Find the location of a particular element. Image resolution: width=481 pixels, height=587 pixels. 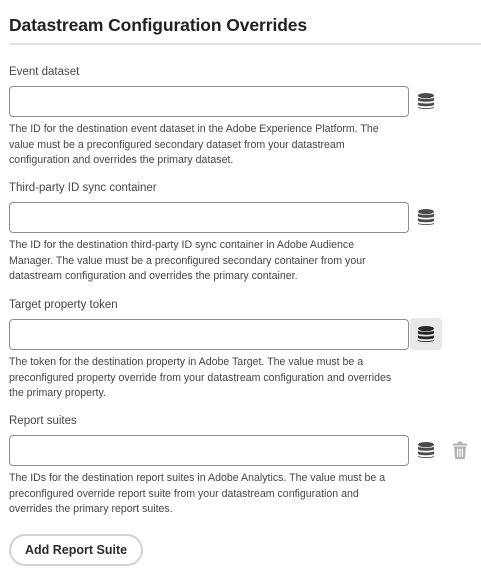

target-property-token-label: Target property token is located at coordinates (63, 305).